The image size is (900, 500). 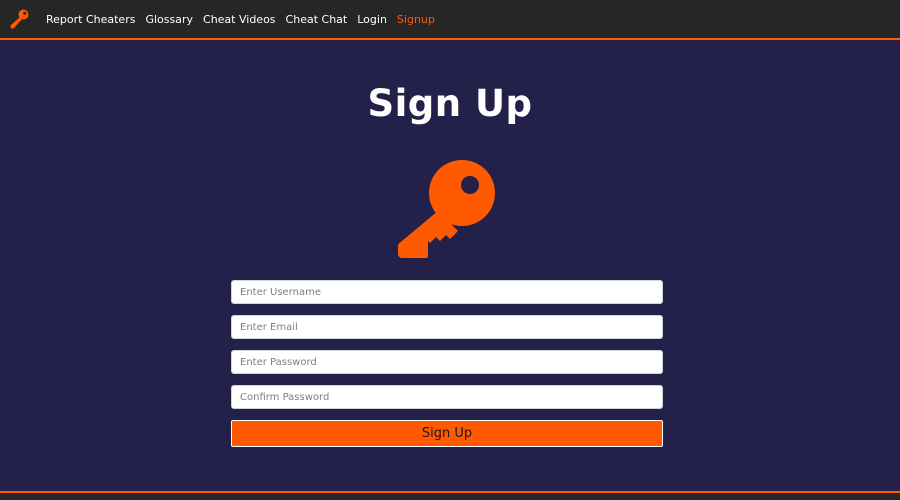 What do you see at coordinates (19, 19) in the screenshot?
I see `brand-logo-icon` at bounding box center [19, 19].